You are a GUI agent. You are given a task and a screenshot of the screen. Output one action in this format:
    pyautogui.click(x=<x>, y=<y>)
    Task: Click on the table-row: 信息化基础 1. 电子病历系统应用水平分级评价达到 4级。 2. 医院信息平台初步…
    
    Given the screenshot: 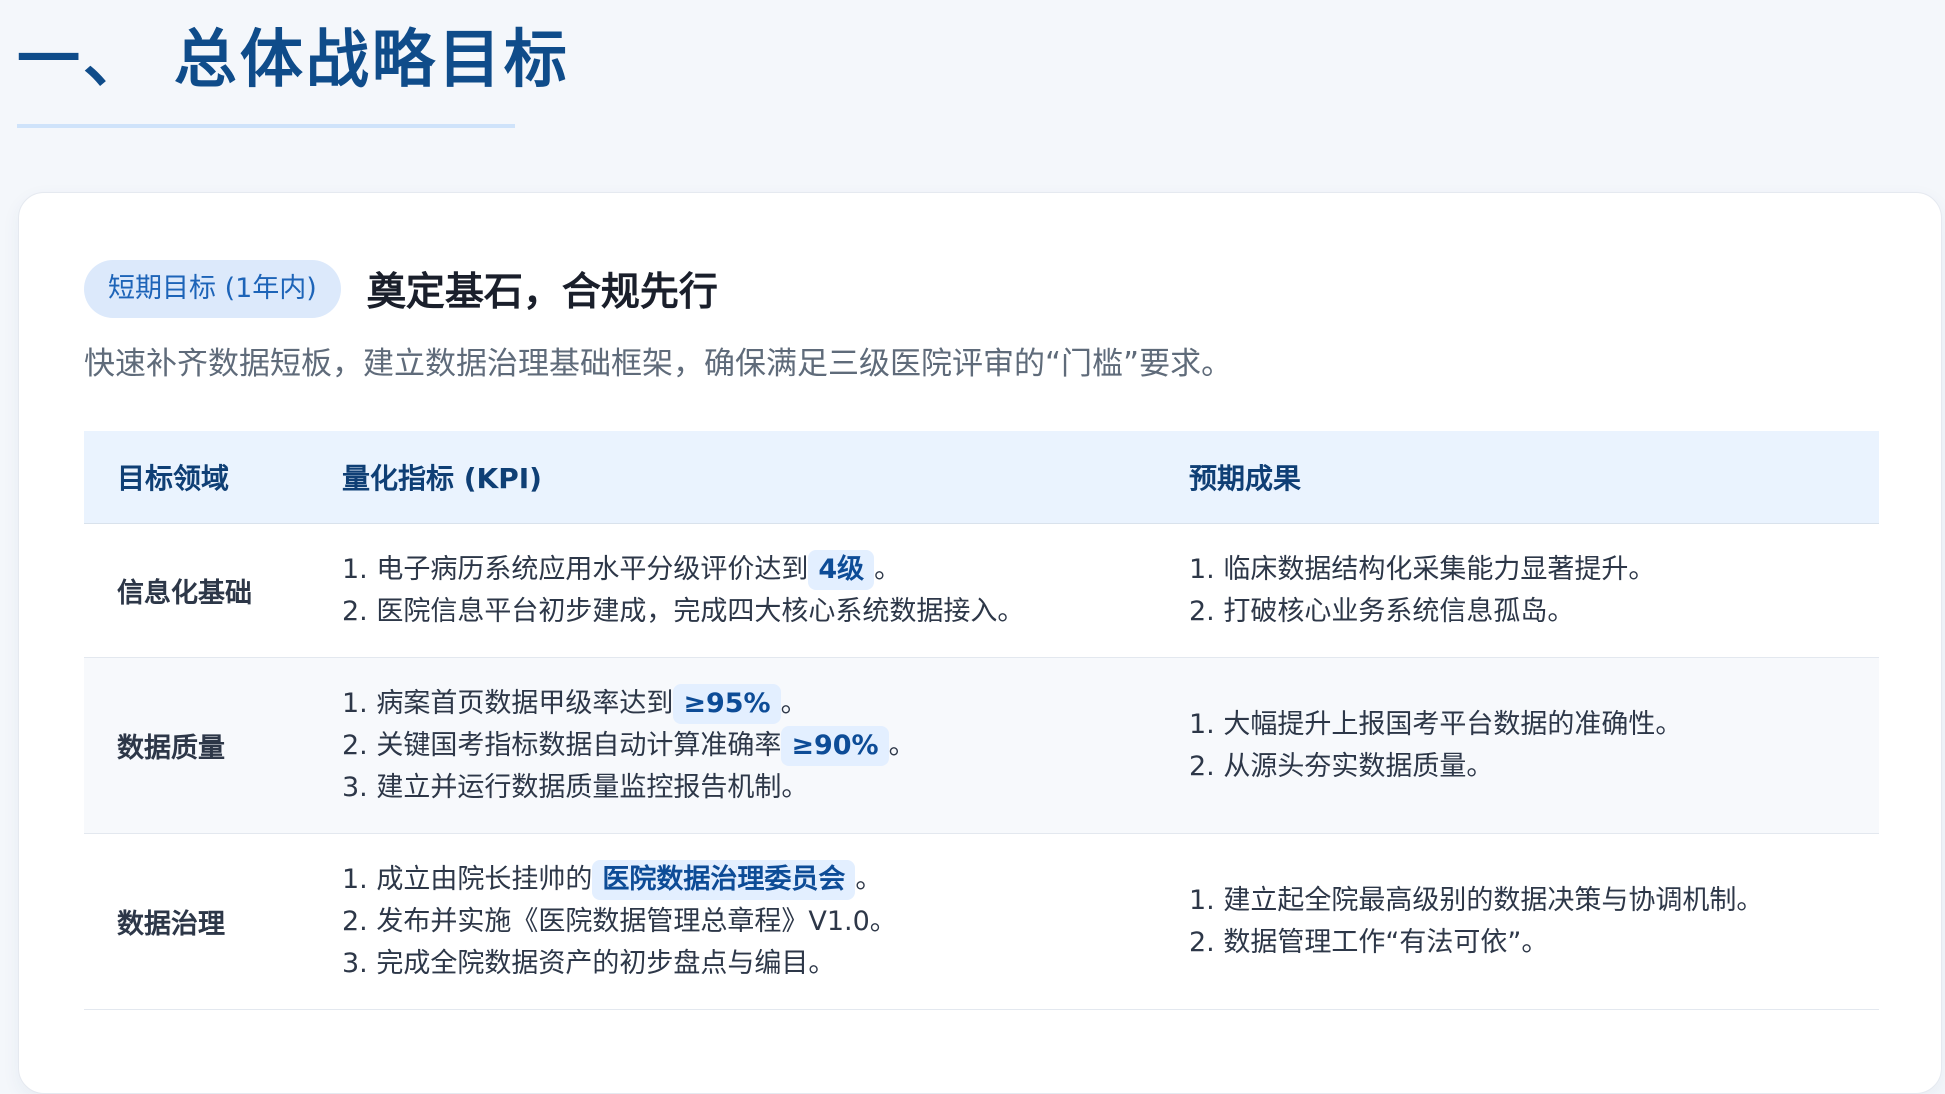 What is the action you would take?
    pyautogui.click(x=981, y=590)
    